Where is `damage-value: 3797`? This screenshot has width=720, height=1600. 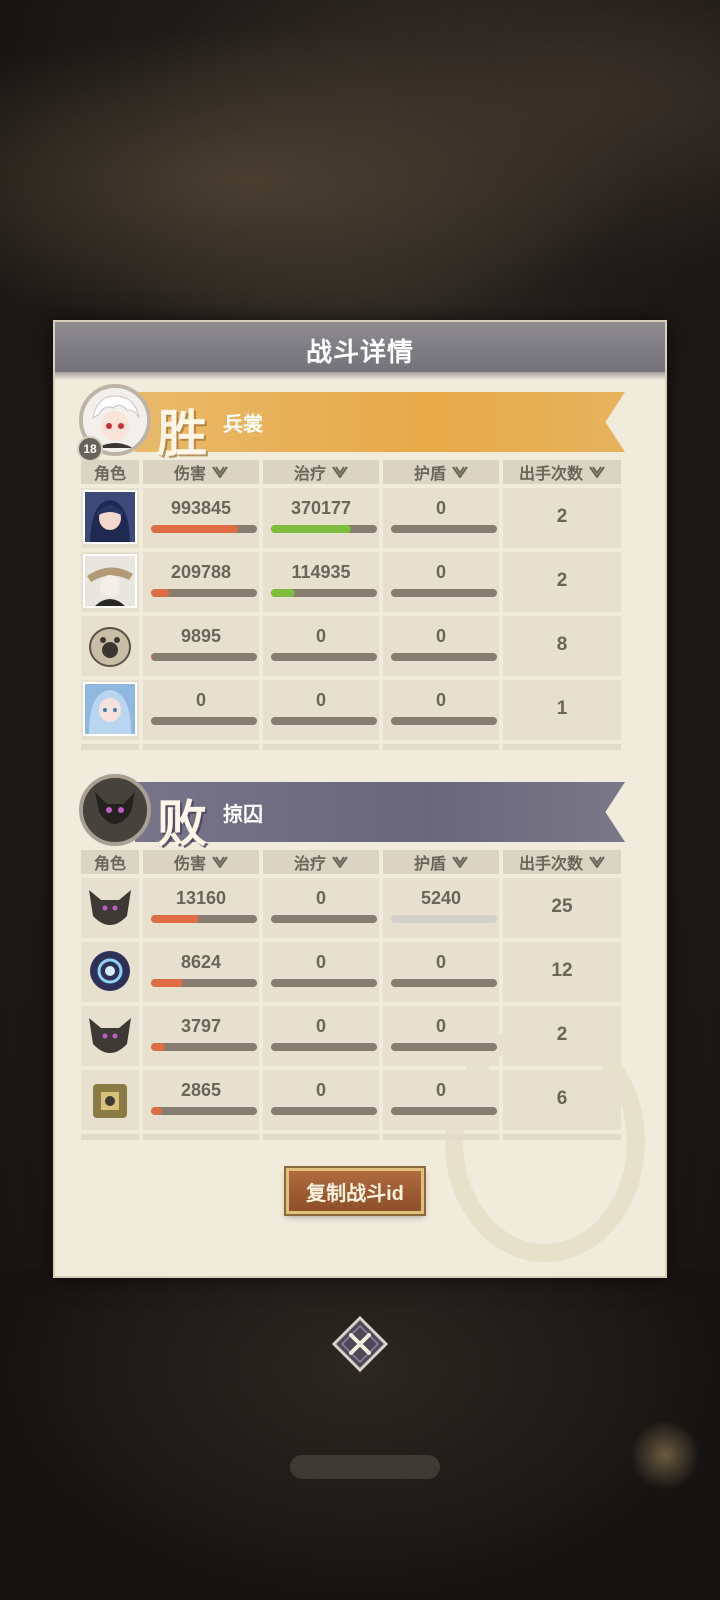 damage-value: 3797 is located at coordinates (201, 1026).